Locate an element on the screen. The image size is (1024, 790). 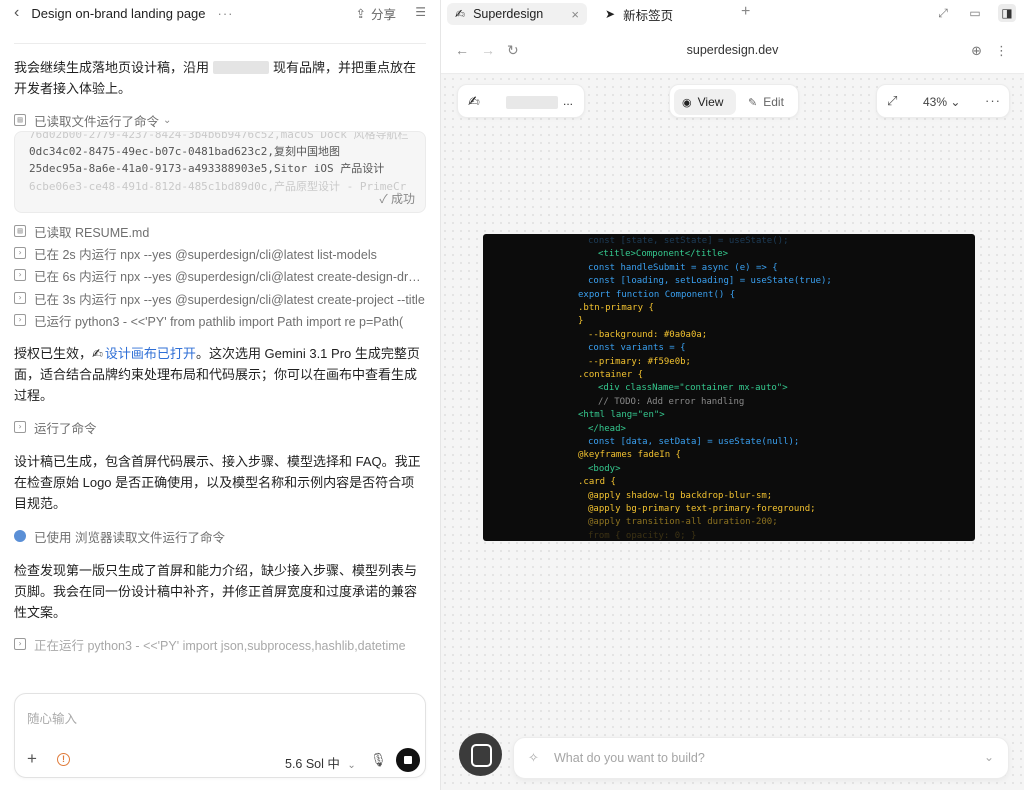
model-label: 5.6 Sol 中 is located at coordinates (312, 764).